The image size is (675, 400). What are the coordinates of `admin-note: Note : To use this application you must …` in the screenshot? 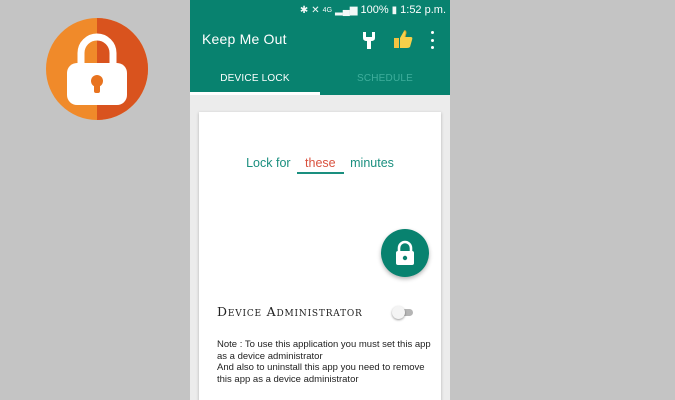 It's located at (324, 362).